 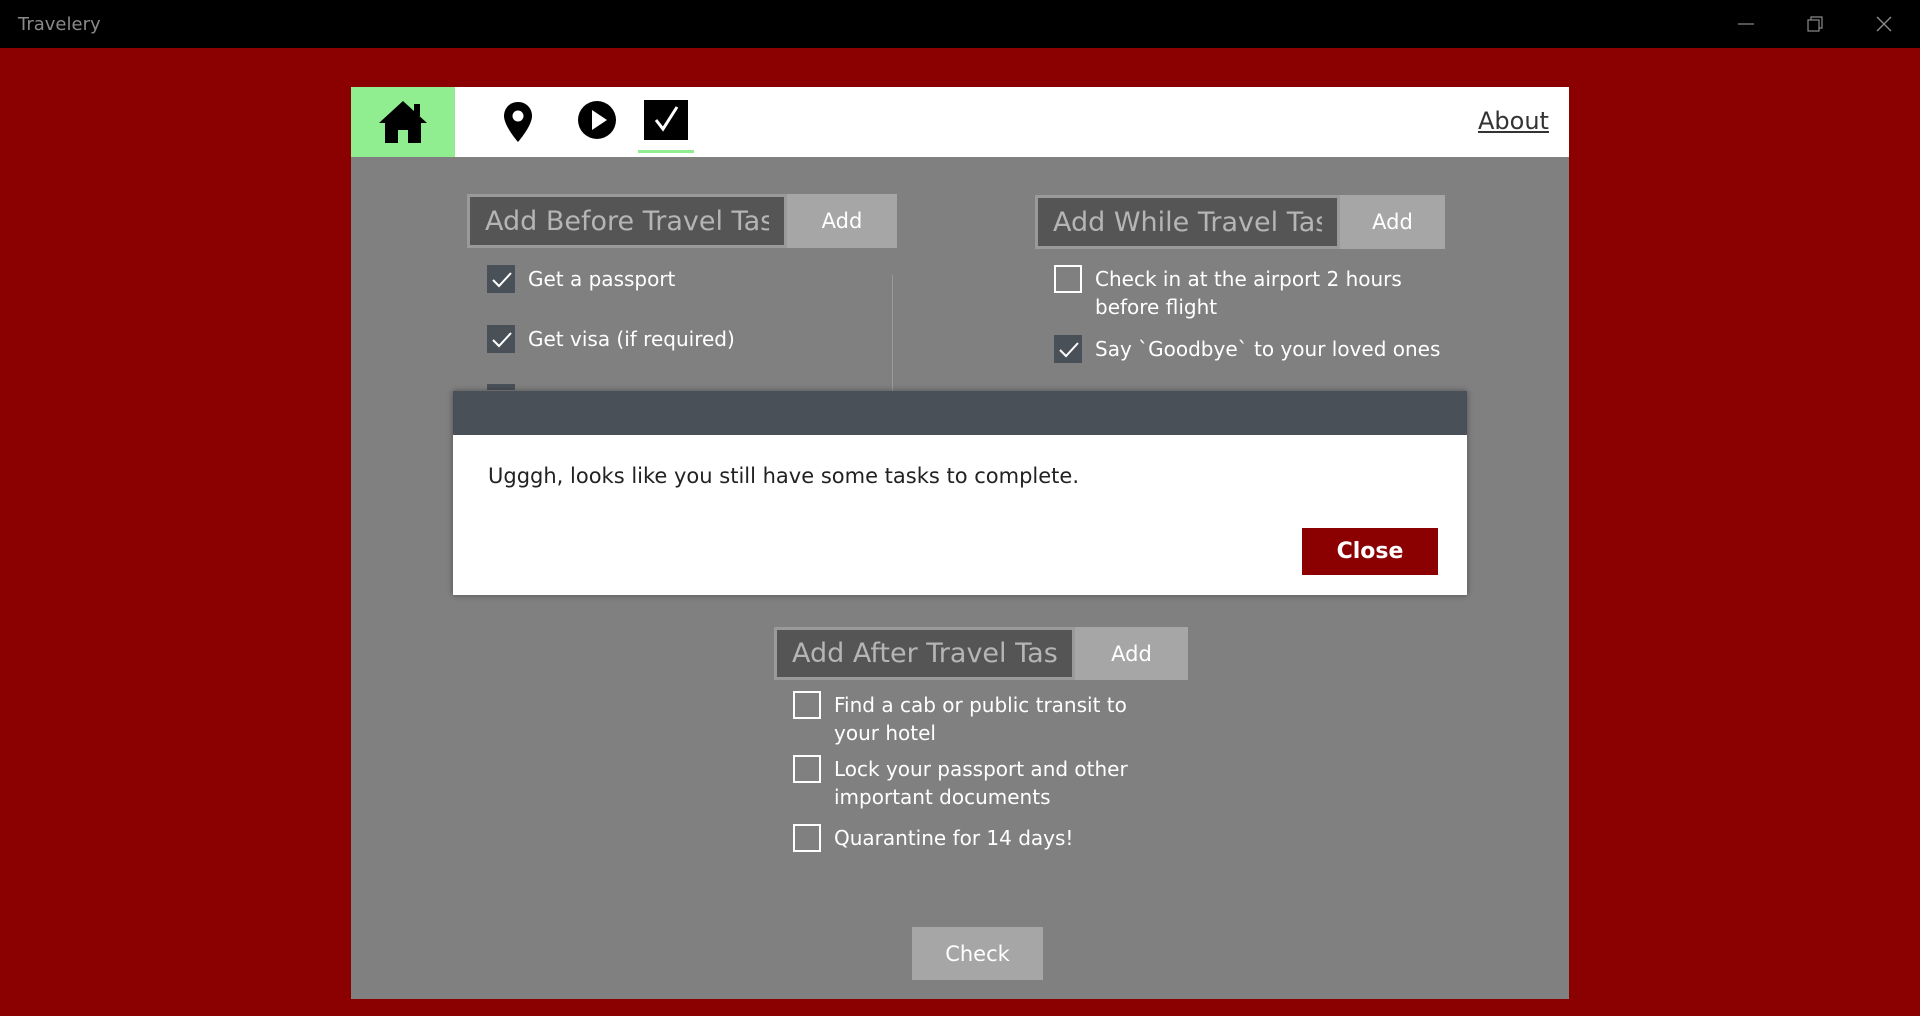 I want to click on nav-home-button, so click(x=403, y=122).